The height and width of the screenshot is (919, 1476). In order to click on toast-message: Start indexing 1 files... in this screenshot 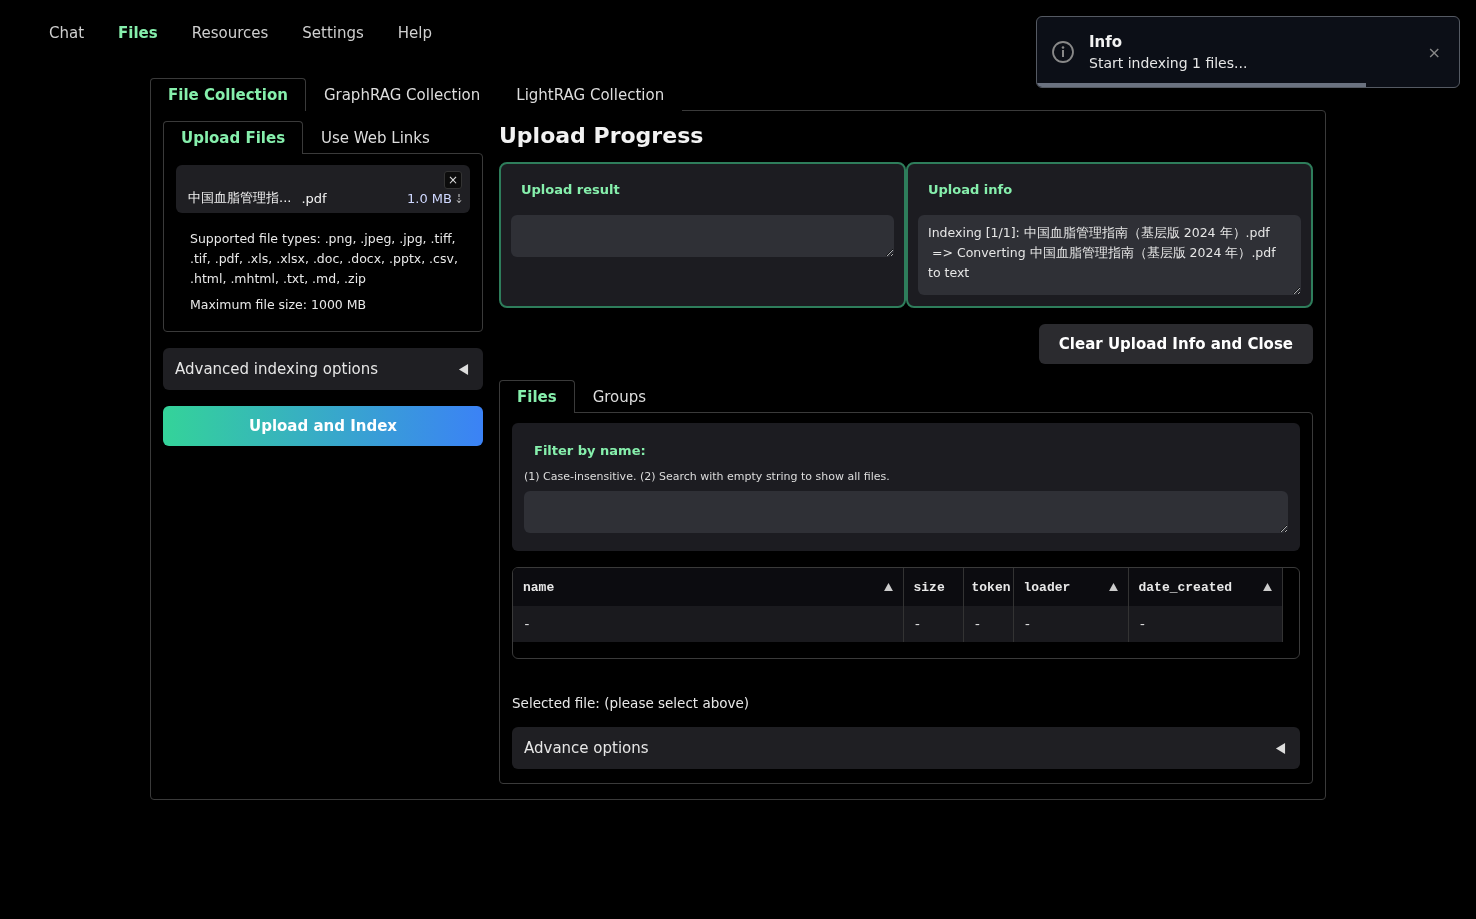, I will do `click(1169, 63)`.